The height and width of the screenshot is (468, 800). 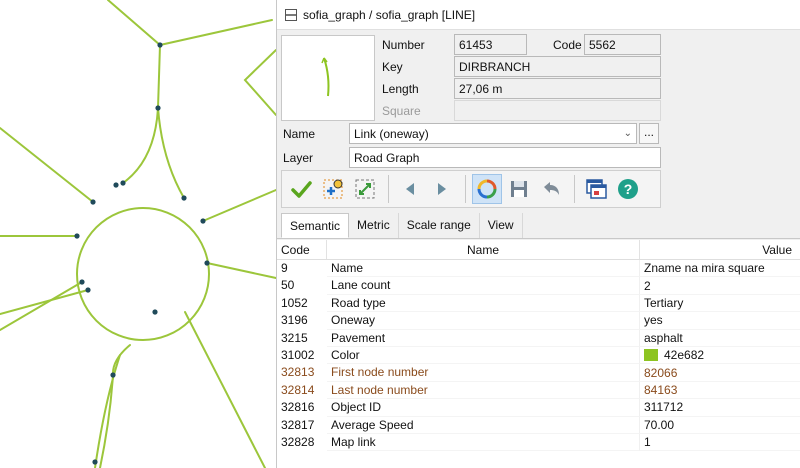 I want to click on cell-value: yes, so click(x=720, y=321).